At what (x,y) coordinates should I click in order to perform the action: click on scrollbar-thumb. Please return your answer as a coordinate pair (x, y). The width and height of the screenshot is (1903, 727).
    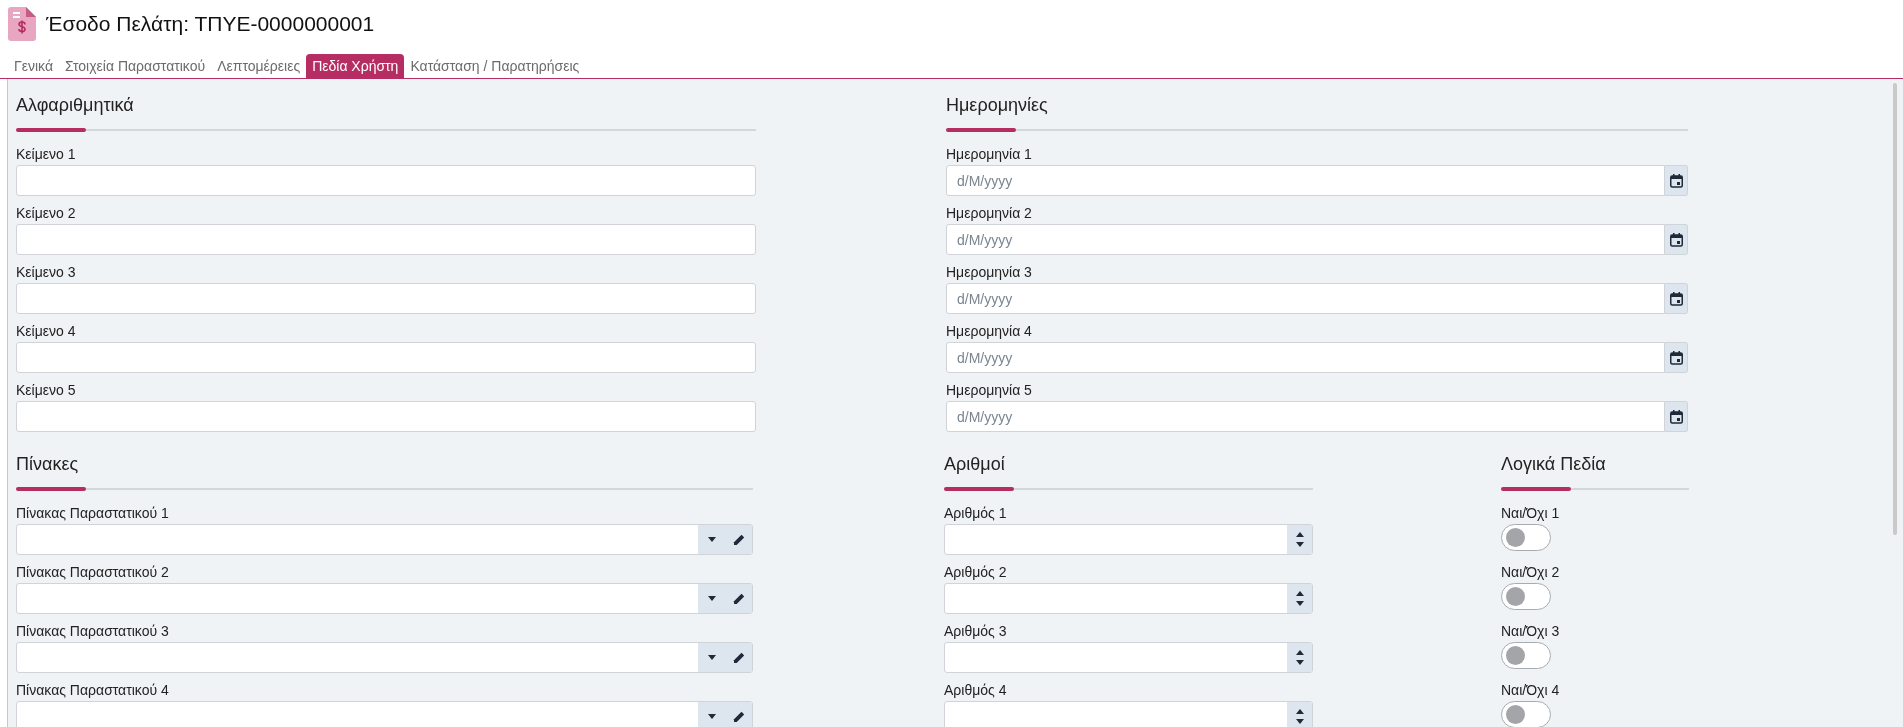
    Looking at the image, I should click on (1895, 309).